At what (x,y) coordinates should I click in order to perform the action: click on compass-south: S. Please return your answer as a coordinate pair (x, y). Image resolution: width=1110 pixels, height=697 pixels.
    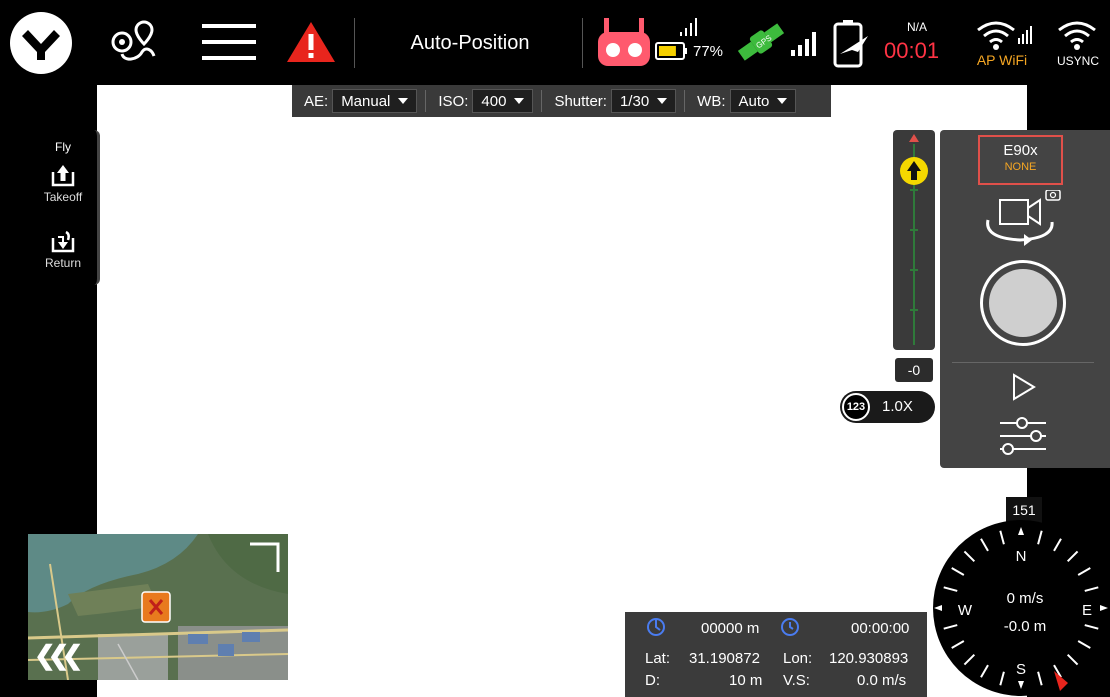
    Looking at the image, I should click on (1021, 669).